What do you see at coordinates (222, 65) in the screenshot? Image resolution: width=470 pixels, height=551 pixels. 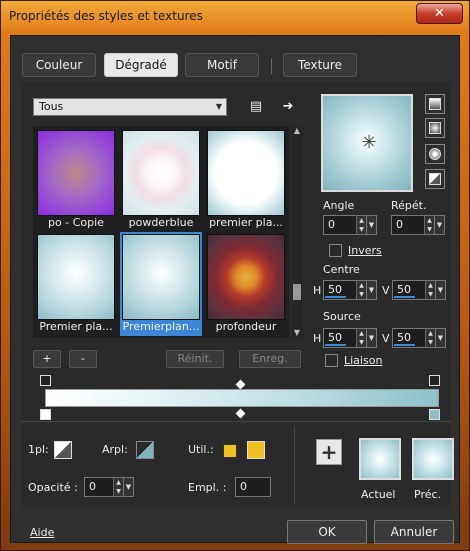 I see `tab-motif: Motif` at bounding box center [222, 65].